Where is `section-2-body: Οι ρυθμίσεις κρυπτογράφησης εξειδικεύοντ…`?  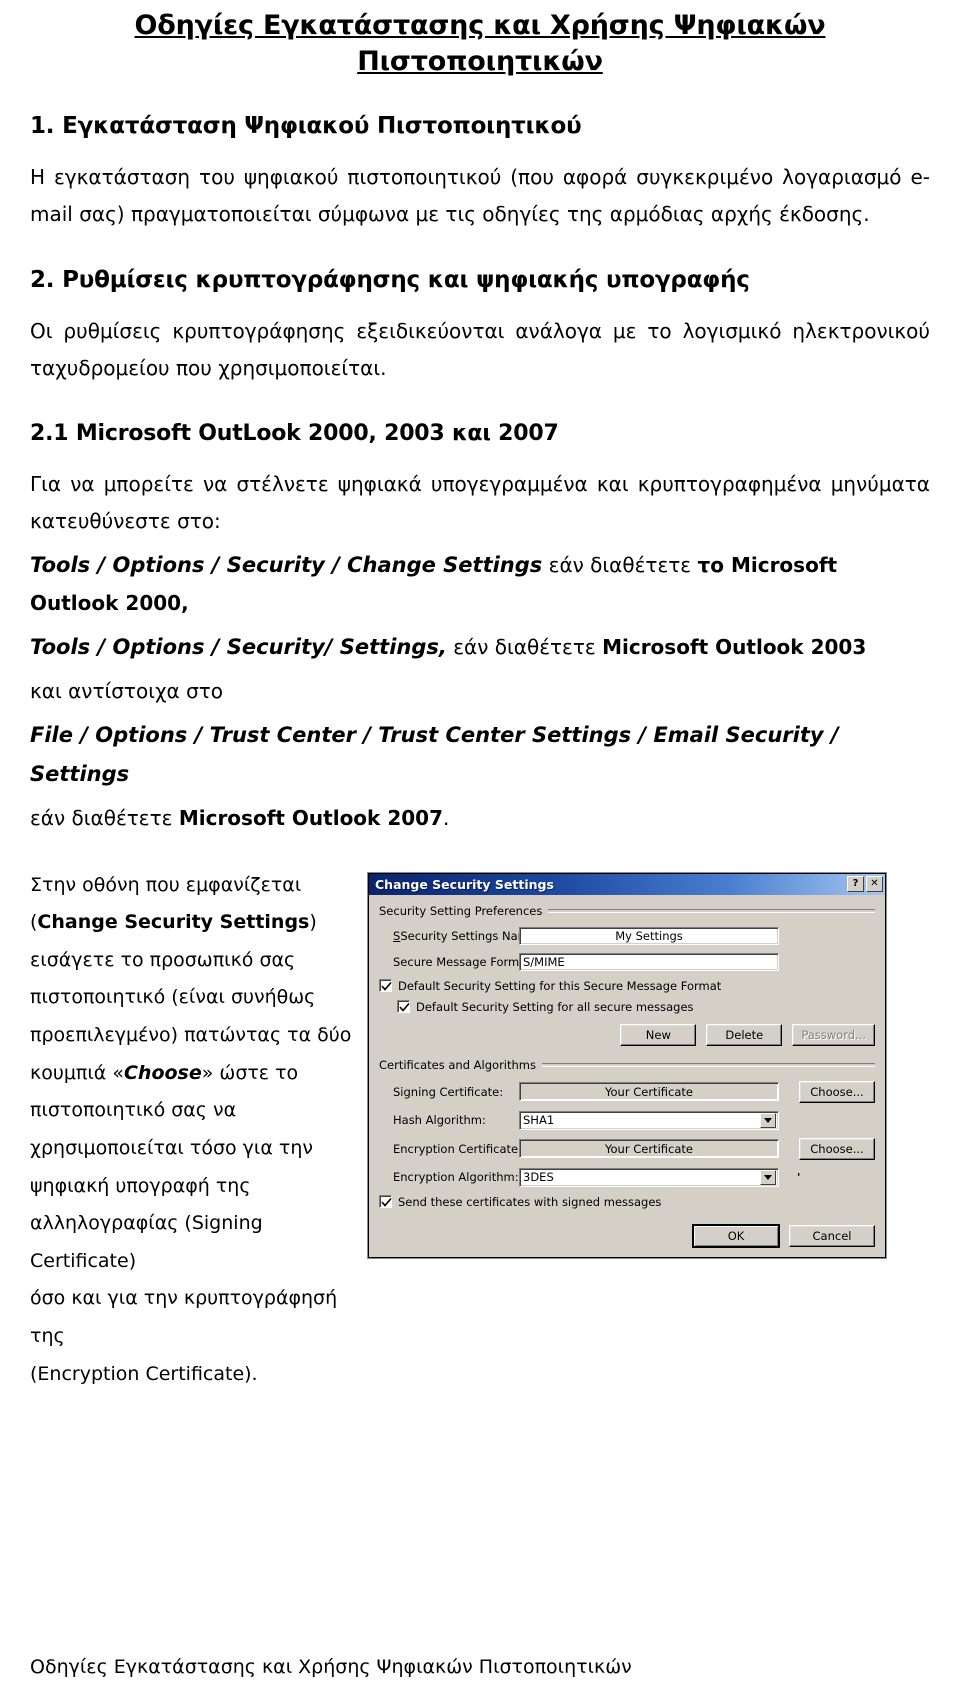
section-2-body: Οι ρυθμίσεις κρυπτογράφησης εξειδικεύοντ… is located at coordinates (480, 350).